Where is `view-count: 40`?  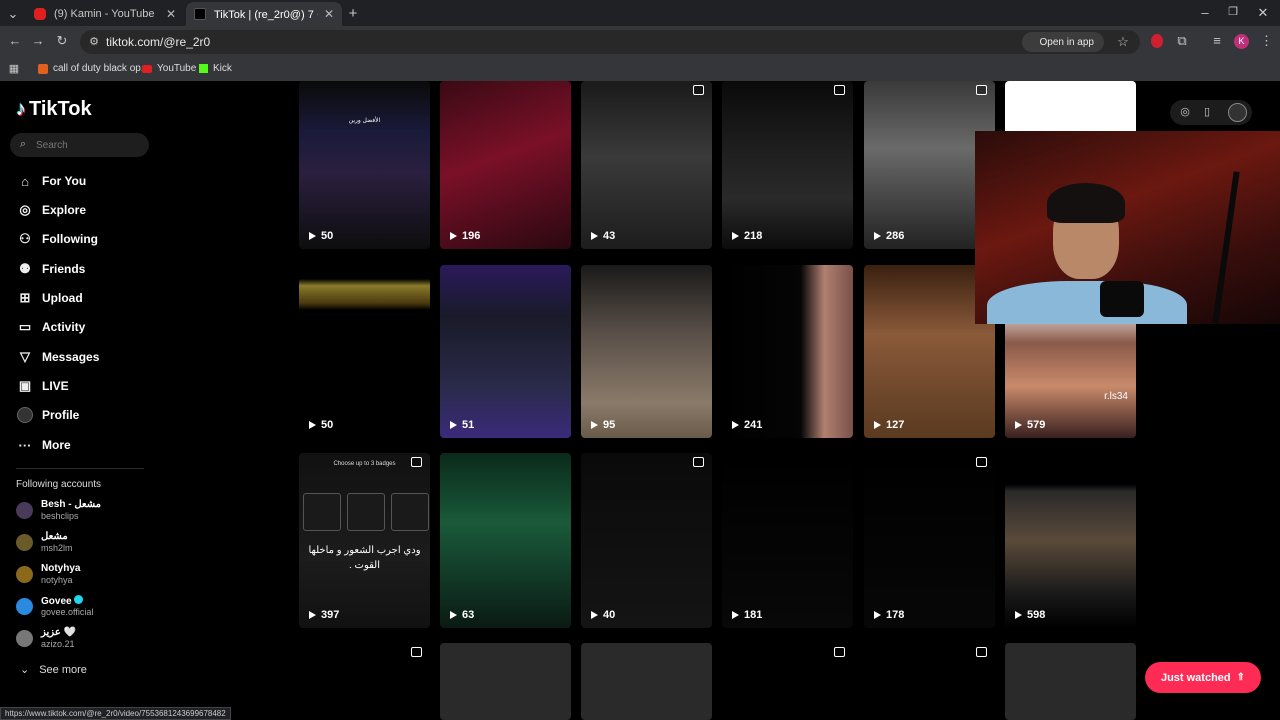 view-count: 40 is located at coordinates (603, 615).